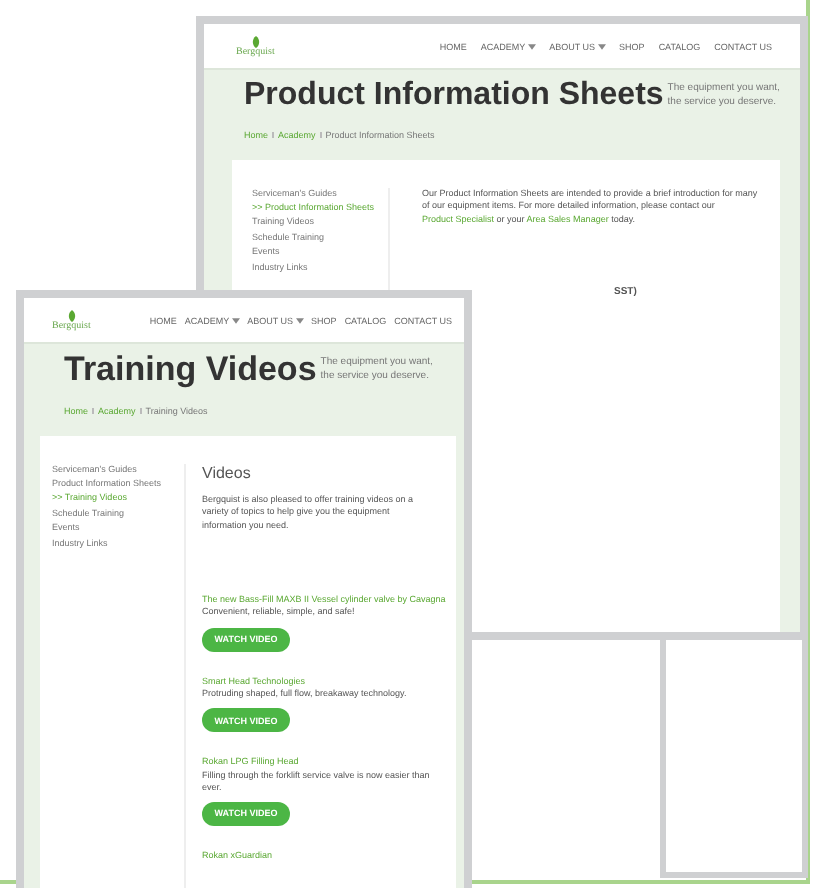 This screenshot has height=888, width=816. Describe the element at coordinates (227, 472) in the screenshot. I see `section-heading: Videos` at that location.